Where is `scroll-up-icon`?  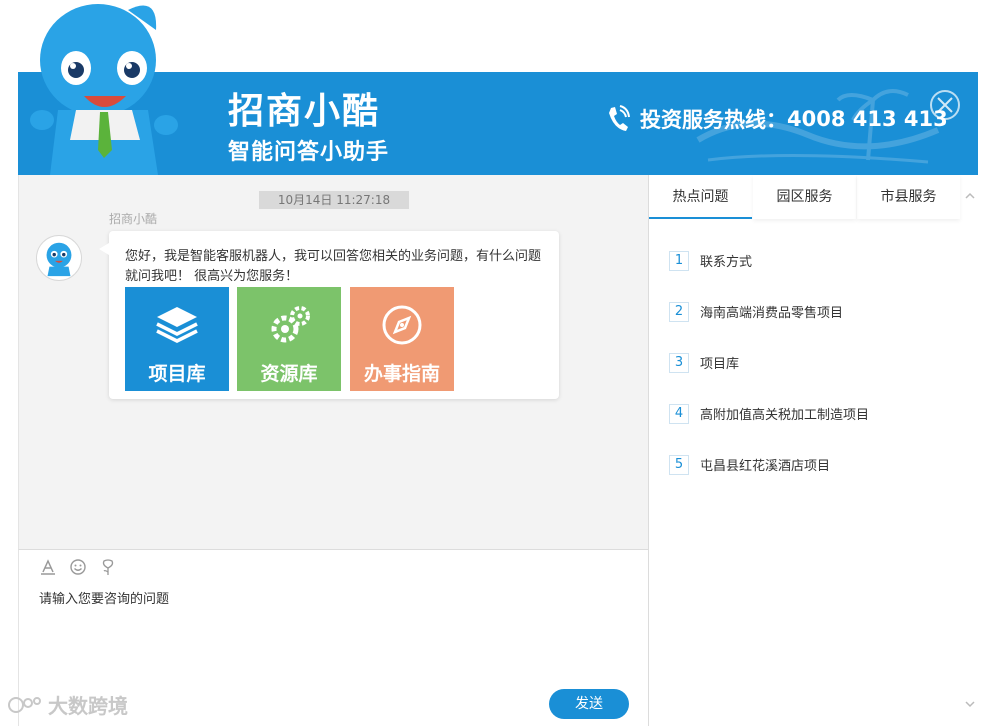
scroll-up-icon is located at coordinates (970, 196).